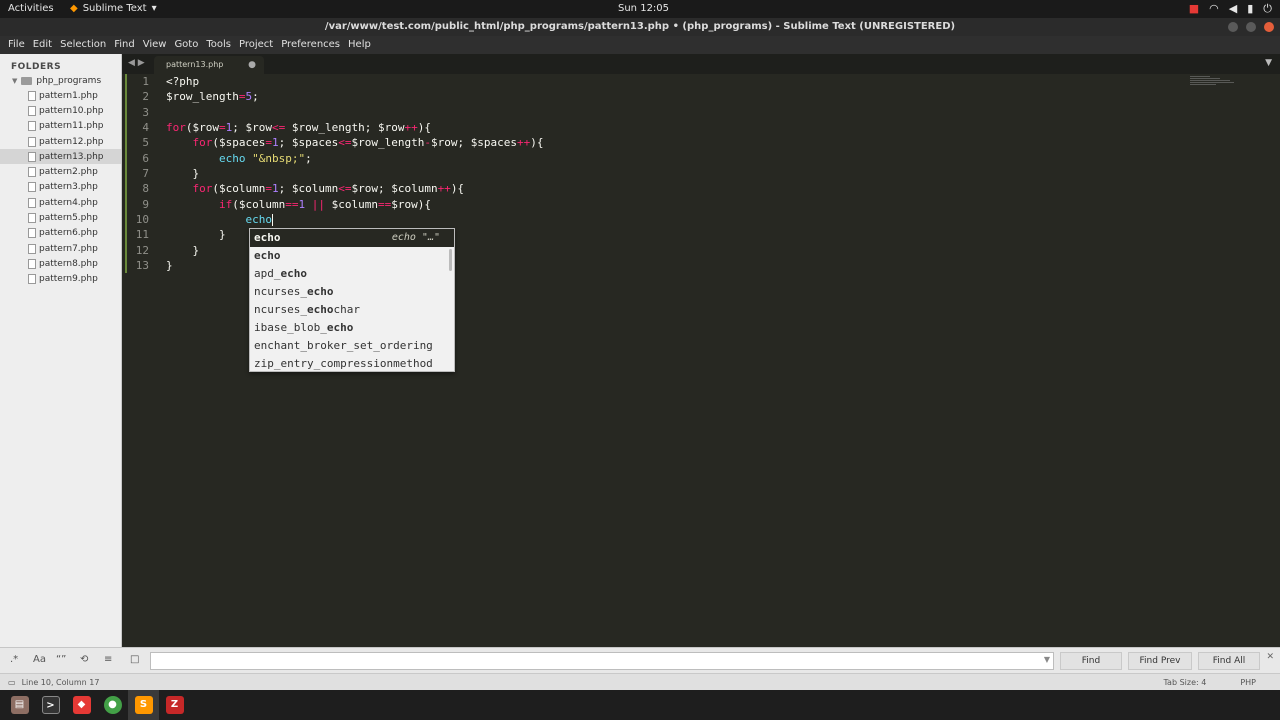  Describe the element at coordinates (71, 126) in the screenshot. I see `file-label: pattern11.php` at that location.